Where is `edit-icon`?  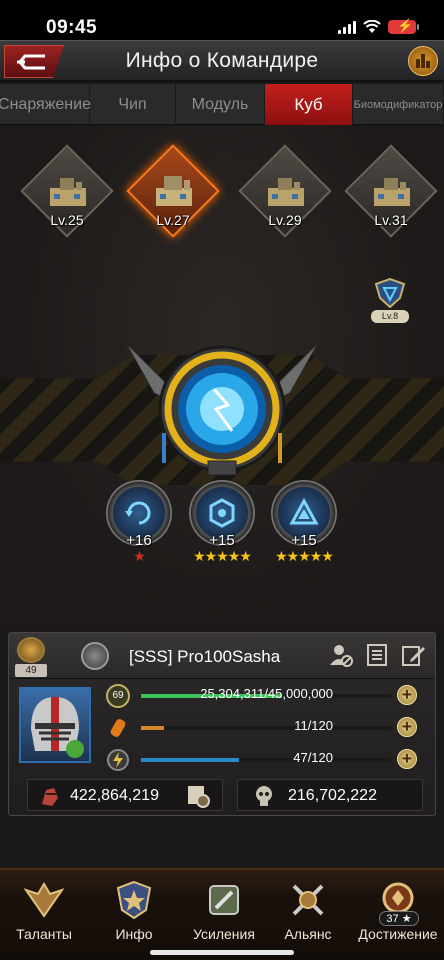
edit-icon is located at coordinates (413, 655).